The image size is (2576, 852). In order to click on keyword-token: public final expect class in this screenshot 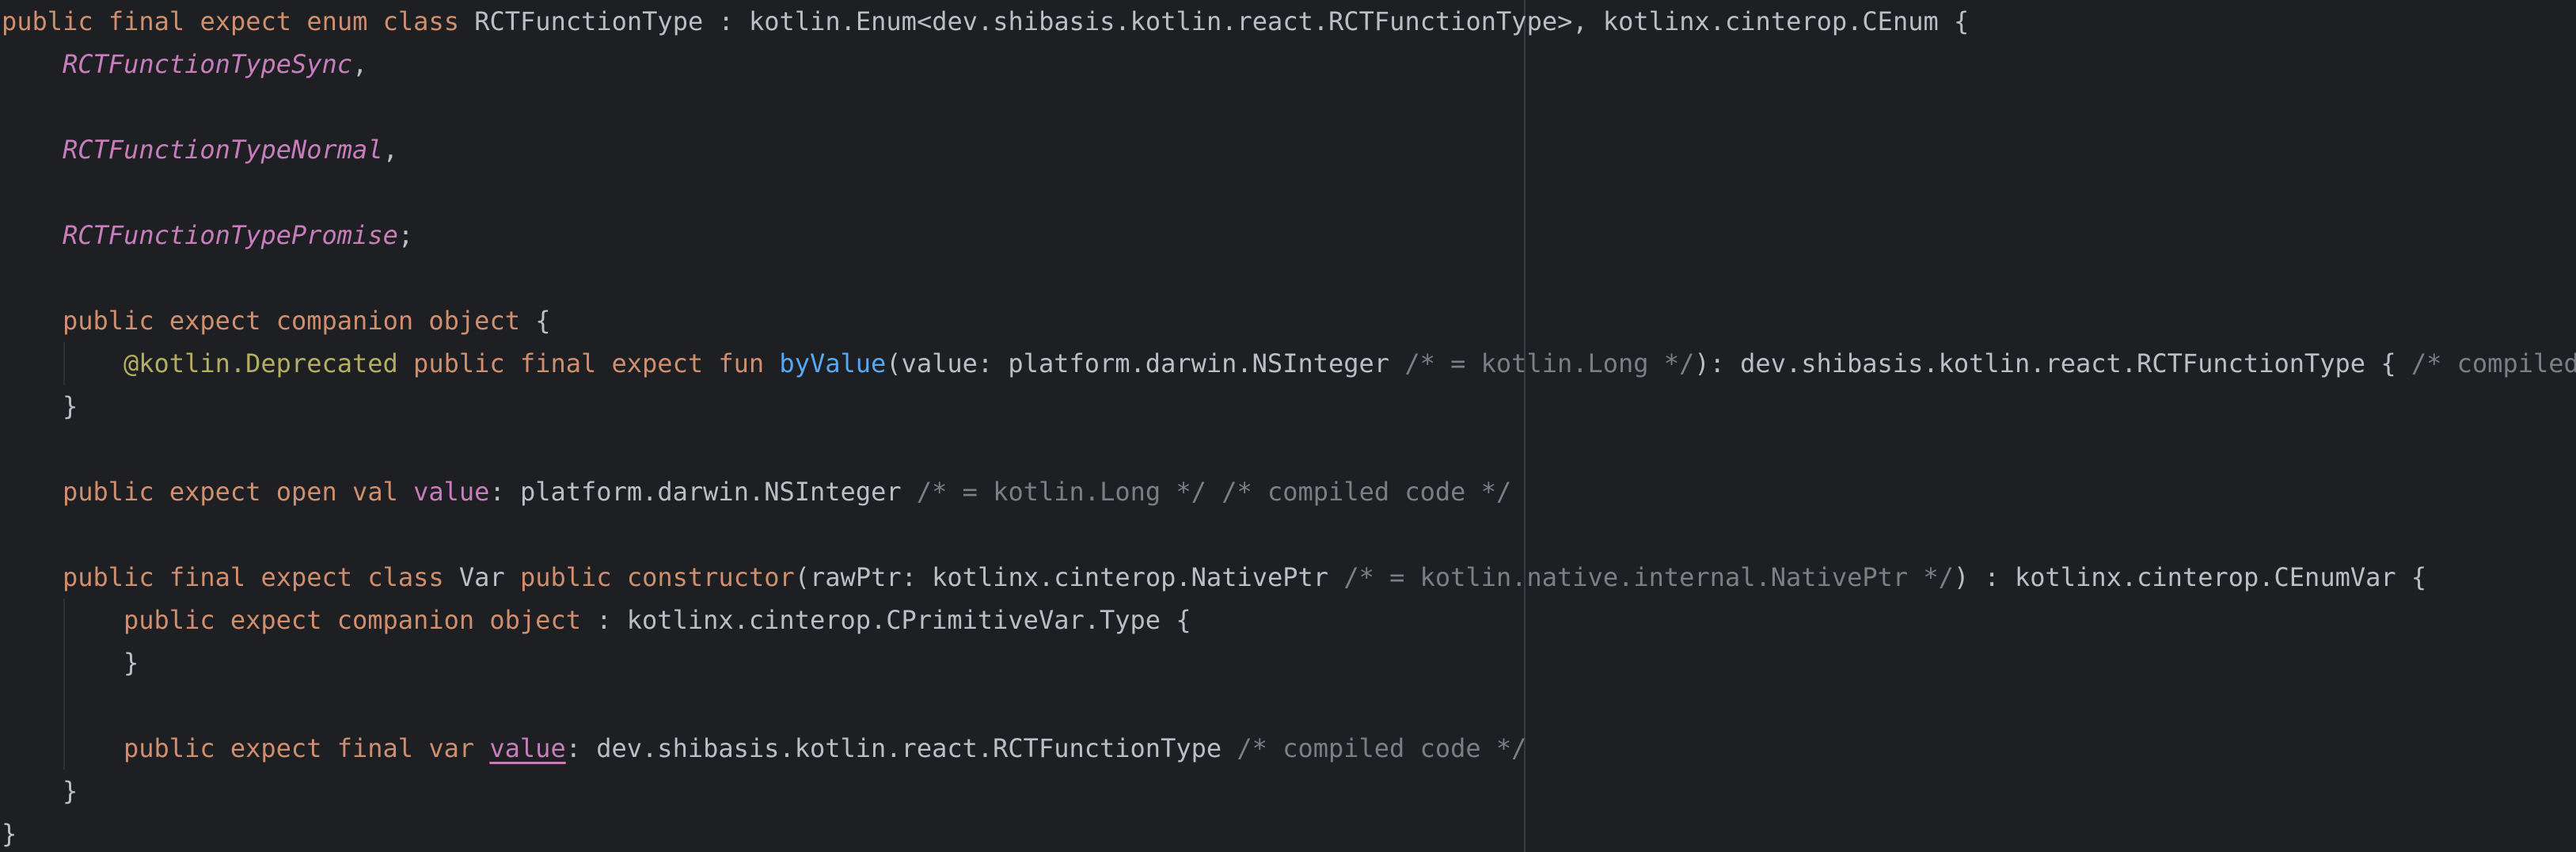, I will do `click(253, 577)`.